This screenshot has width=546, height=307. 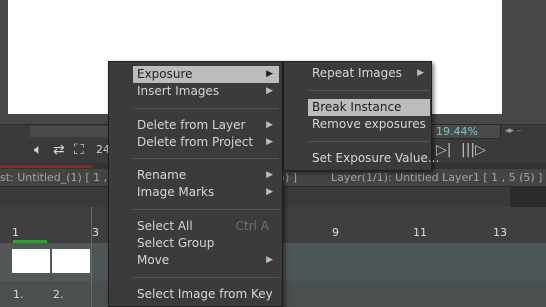 What do you see at coordinates (46, 166) in the screenshot?
I see `range-segment-red` at bounding box center [46, 166].